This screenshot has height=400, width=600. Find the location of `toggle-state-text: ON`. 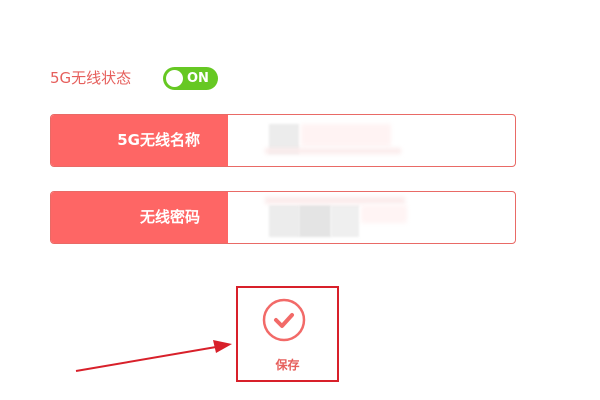

toggle-state-text: ON is located at coordinates (198, 78).